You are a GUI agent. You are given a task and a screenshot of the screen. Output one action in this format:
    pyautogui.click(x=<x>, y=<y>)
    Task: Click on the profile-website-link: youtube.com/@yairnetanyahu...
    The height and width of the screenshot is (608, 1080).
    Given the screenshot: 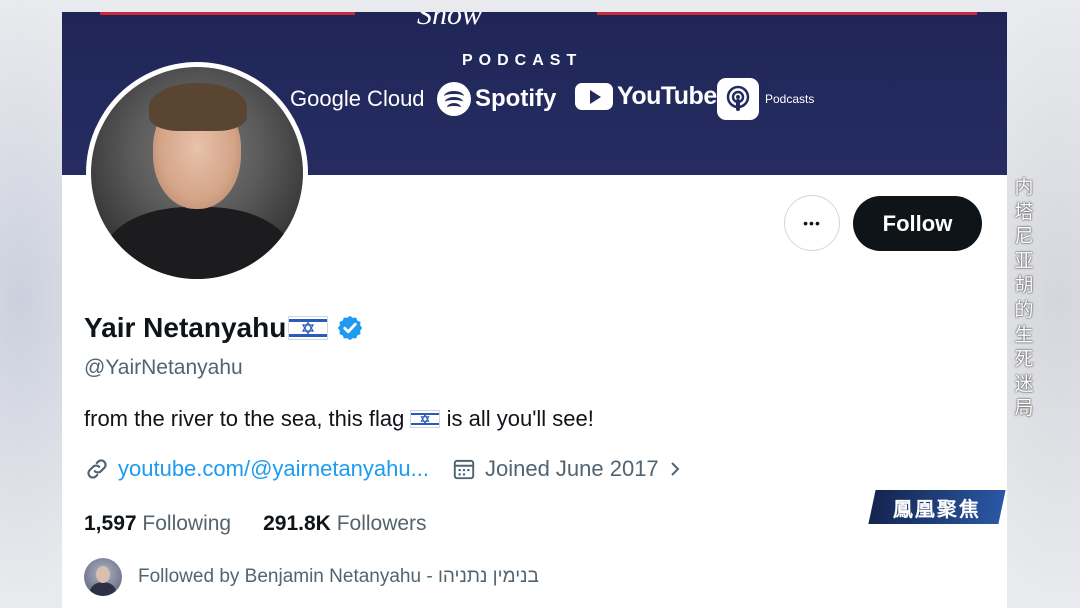 What is the action you would take?
    pyautogui.click(x=256, y=469)
    